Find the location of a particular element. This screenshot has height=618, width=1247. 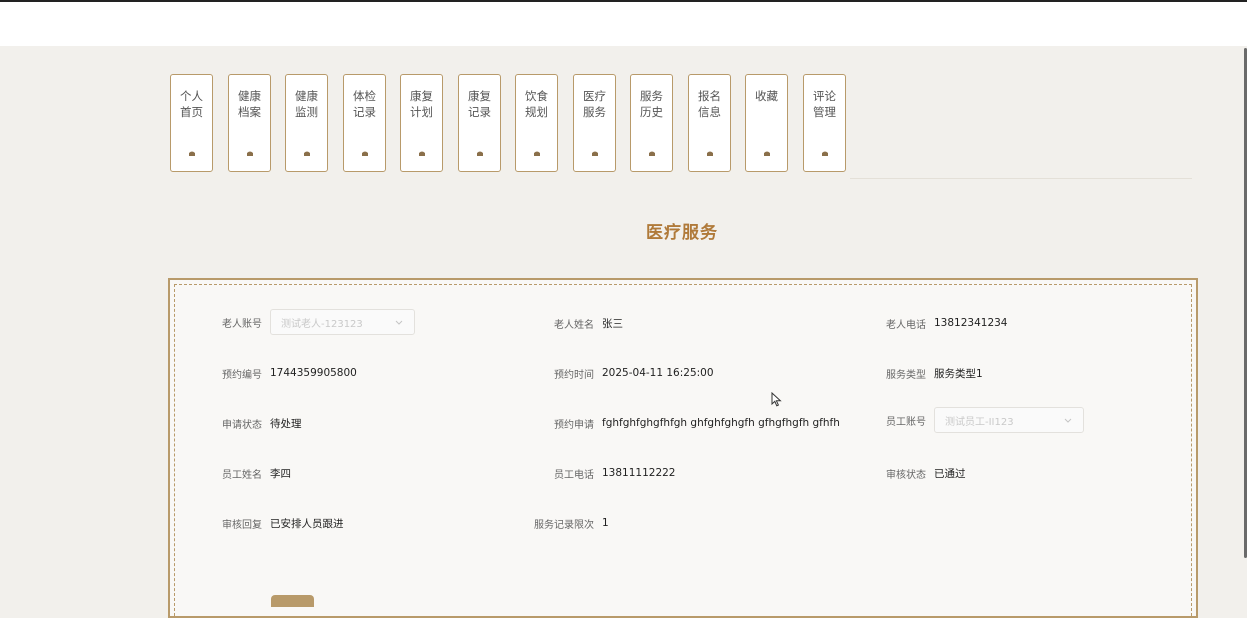

field-label: 老人账号 is located at coordinates (242, 324).